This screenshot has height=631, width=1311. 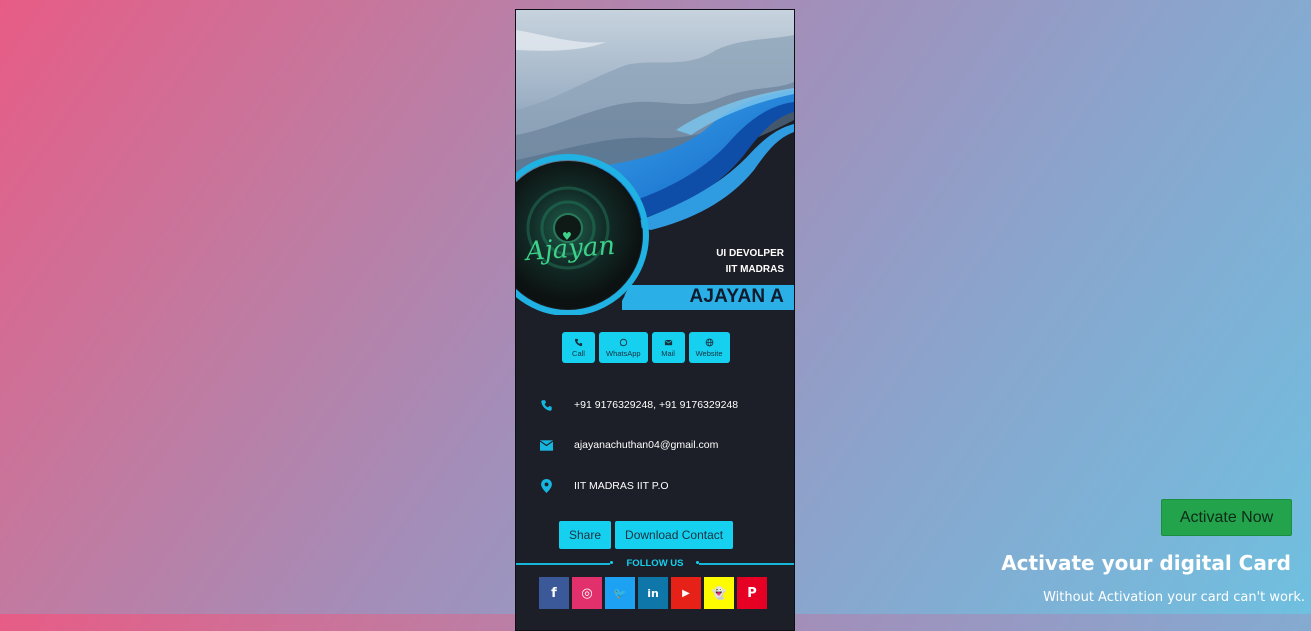 I want to click on card-actions: Share Download Contact, so click(x=646, y=535).